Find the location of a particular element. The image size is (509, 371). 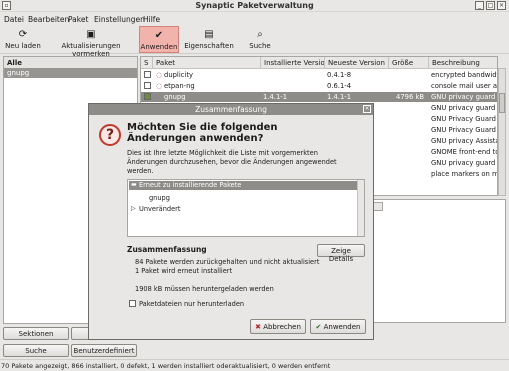

properties-icon: ▤ is located at coordinates (209, 34).